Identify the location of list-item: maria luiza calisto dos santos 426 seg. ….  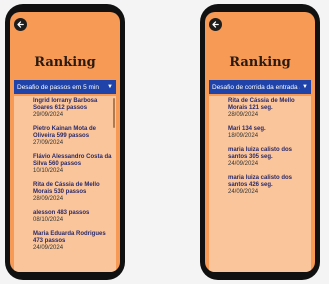
(260, 184).